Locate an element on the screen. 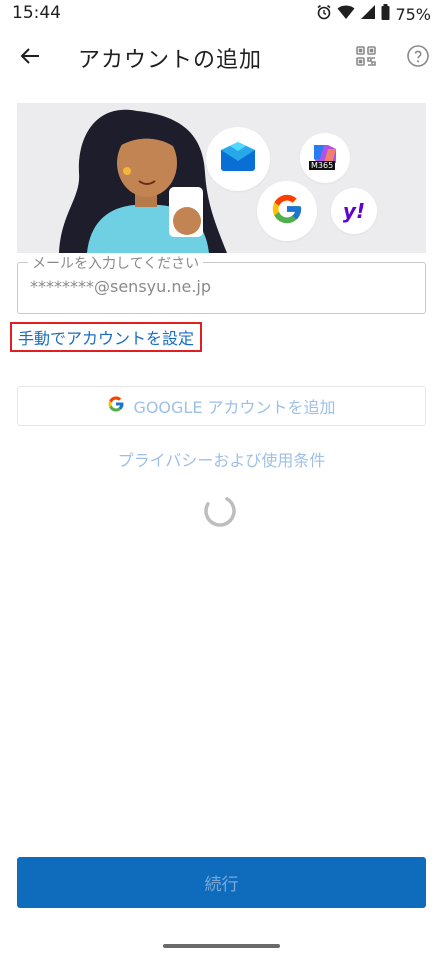 The width and height of the screenshot is (443, 960). status-icons: 75% is located at coordinates (373, 14).